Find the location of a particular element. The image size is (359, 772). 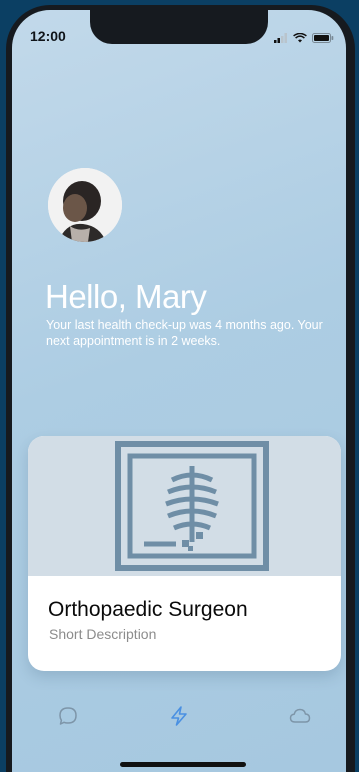

chat-bubble-icon is located at coordinates (68, 716).